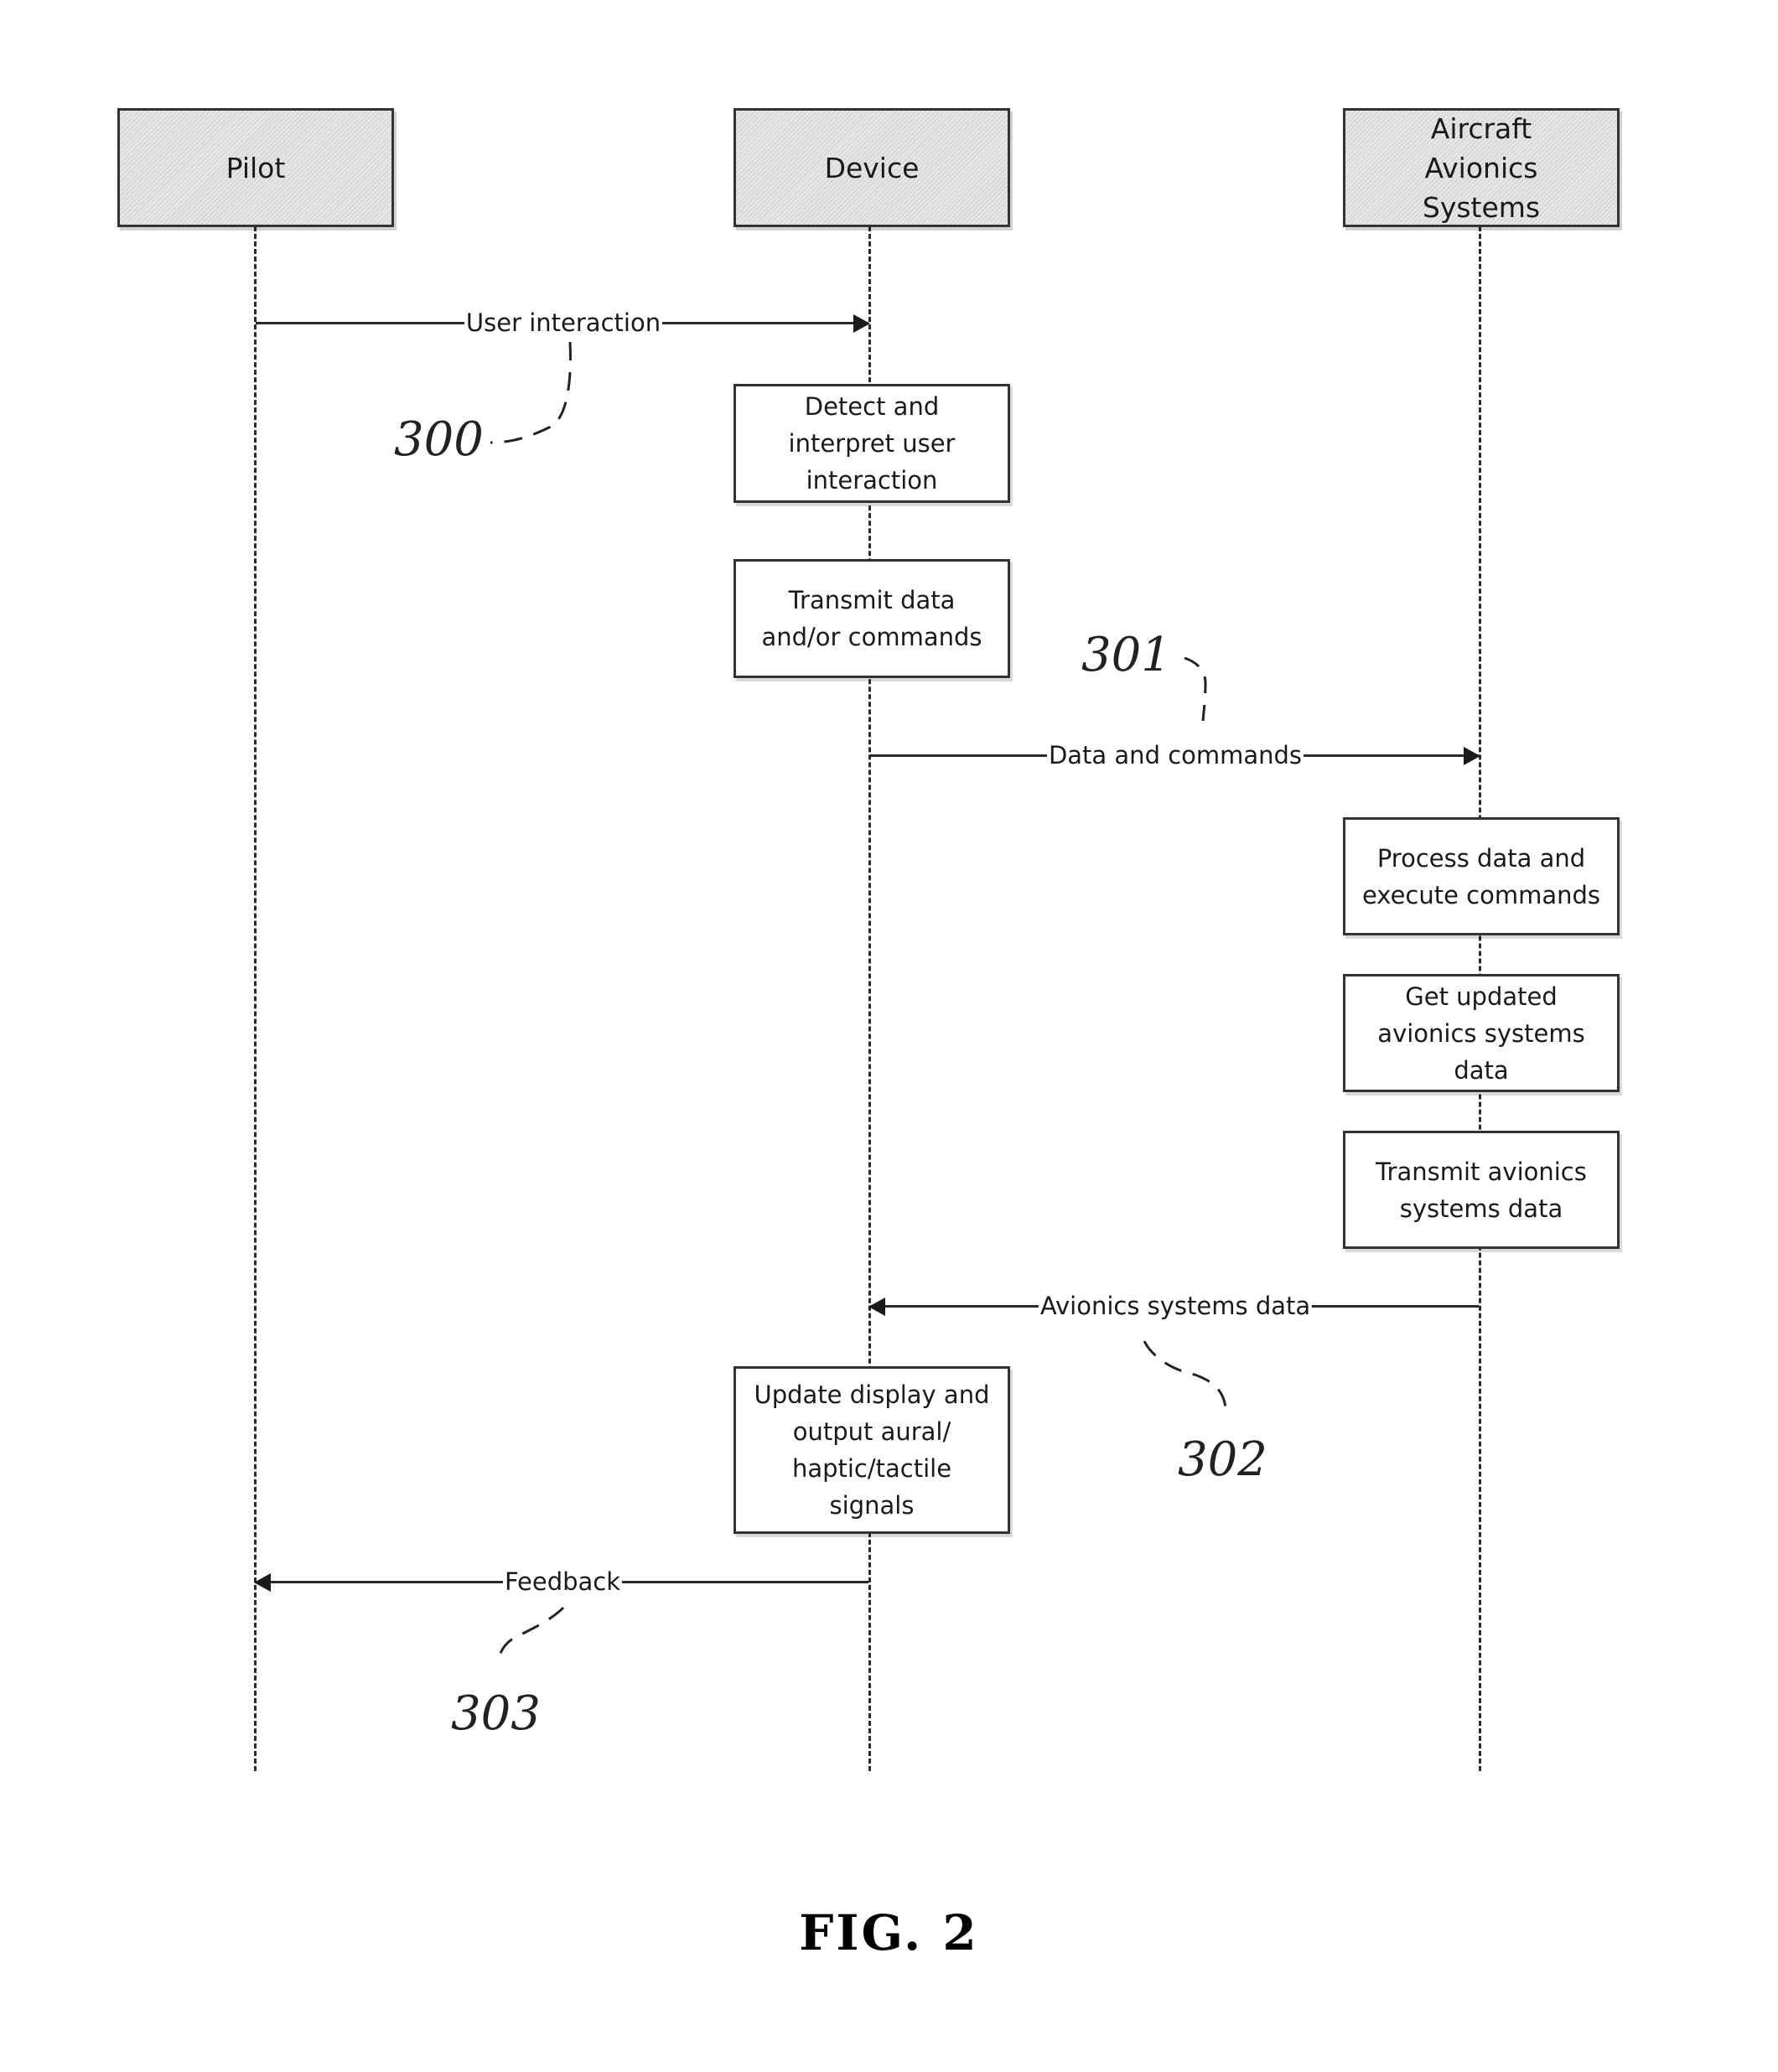  Describe the element at coordinates (439, 439) in the screenshot. I see `reference-numeral-300: 300` at that location.